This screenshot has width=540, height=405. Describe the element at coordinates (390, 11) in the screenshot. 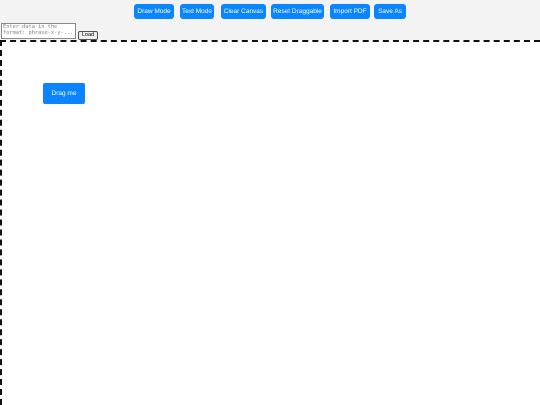

I see `save-as-button: Save As` at that location.